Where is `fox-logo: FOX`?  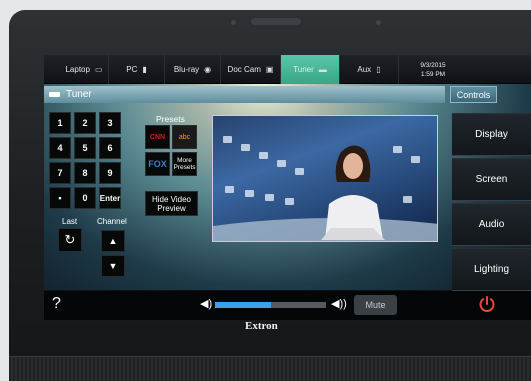 fox-logo: FOX is located at coordinates (157, 163).